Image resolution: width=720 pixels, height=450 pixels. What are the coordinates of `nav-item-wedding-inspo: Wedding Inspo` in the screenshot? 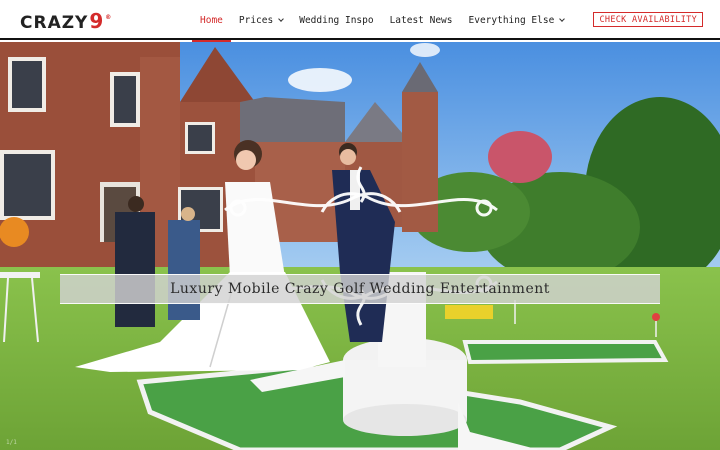 It's located at (336, 20).